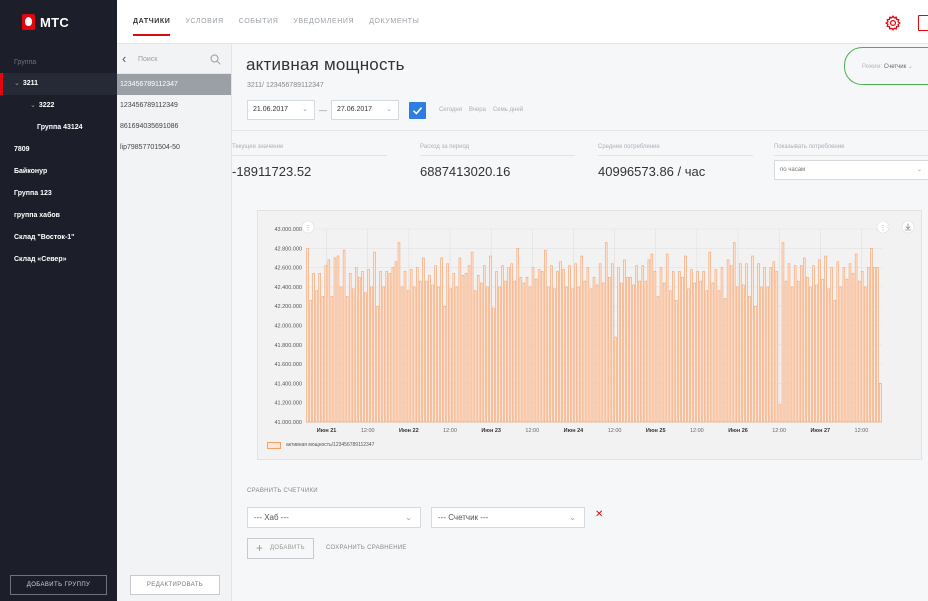  I want to click on tab-events: события, so click(259, 22).